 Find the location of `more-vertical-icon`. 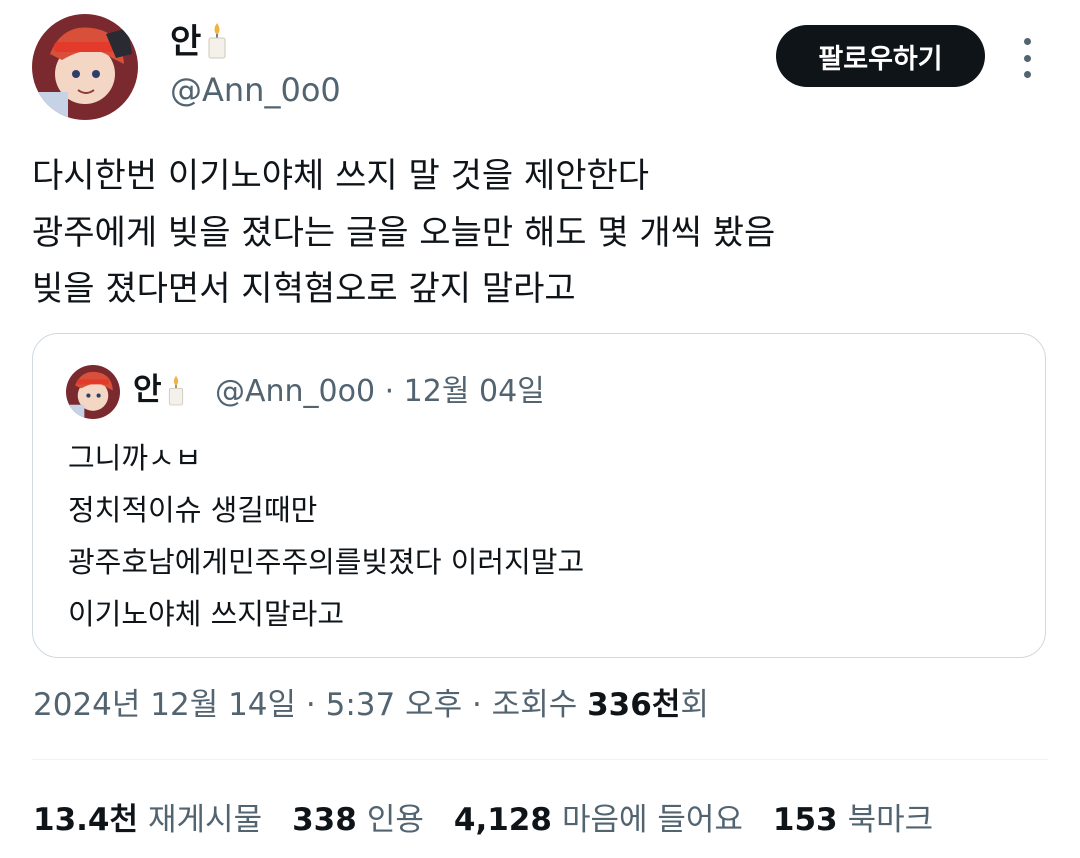

more-vertical-icon is located at coordinates (1027, 58).